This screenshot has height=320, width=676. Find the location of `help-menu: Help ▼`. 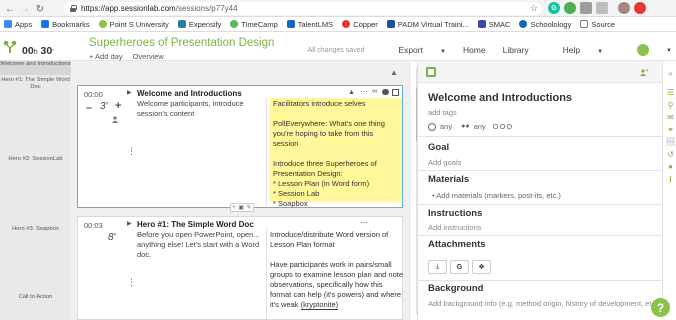

help-menu: Help ▼ is located at coordinates (574, 50).